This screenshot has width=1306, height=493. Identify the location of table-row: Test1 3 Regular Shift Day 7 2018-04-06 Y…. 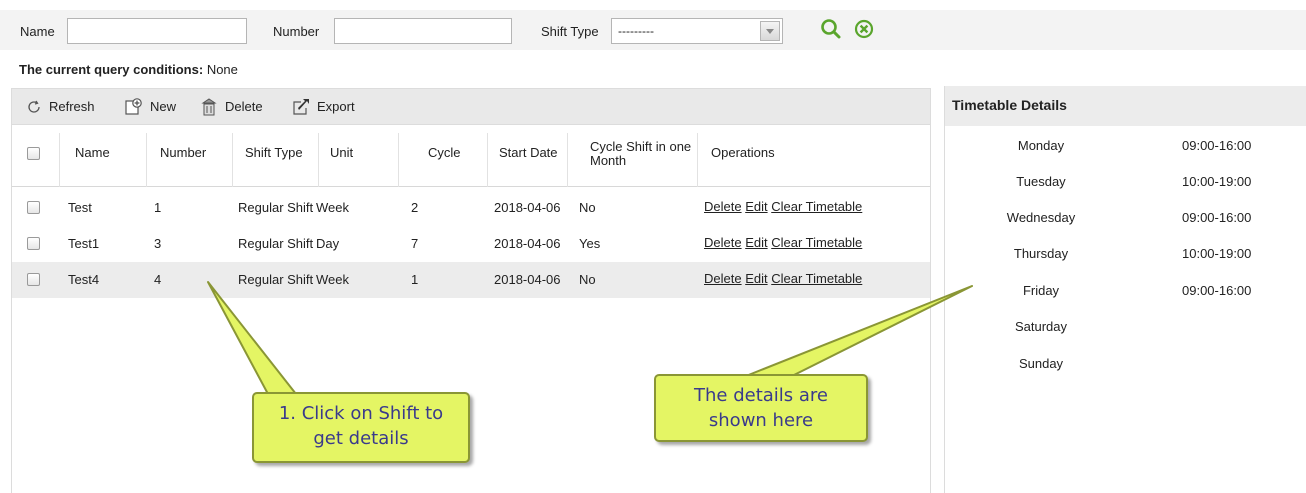
(471, 244).